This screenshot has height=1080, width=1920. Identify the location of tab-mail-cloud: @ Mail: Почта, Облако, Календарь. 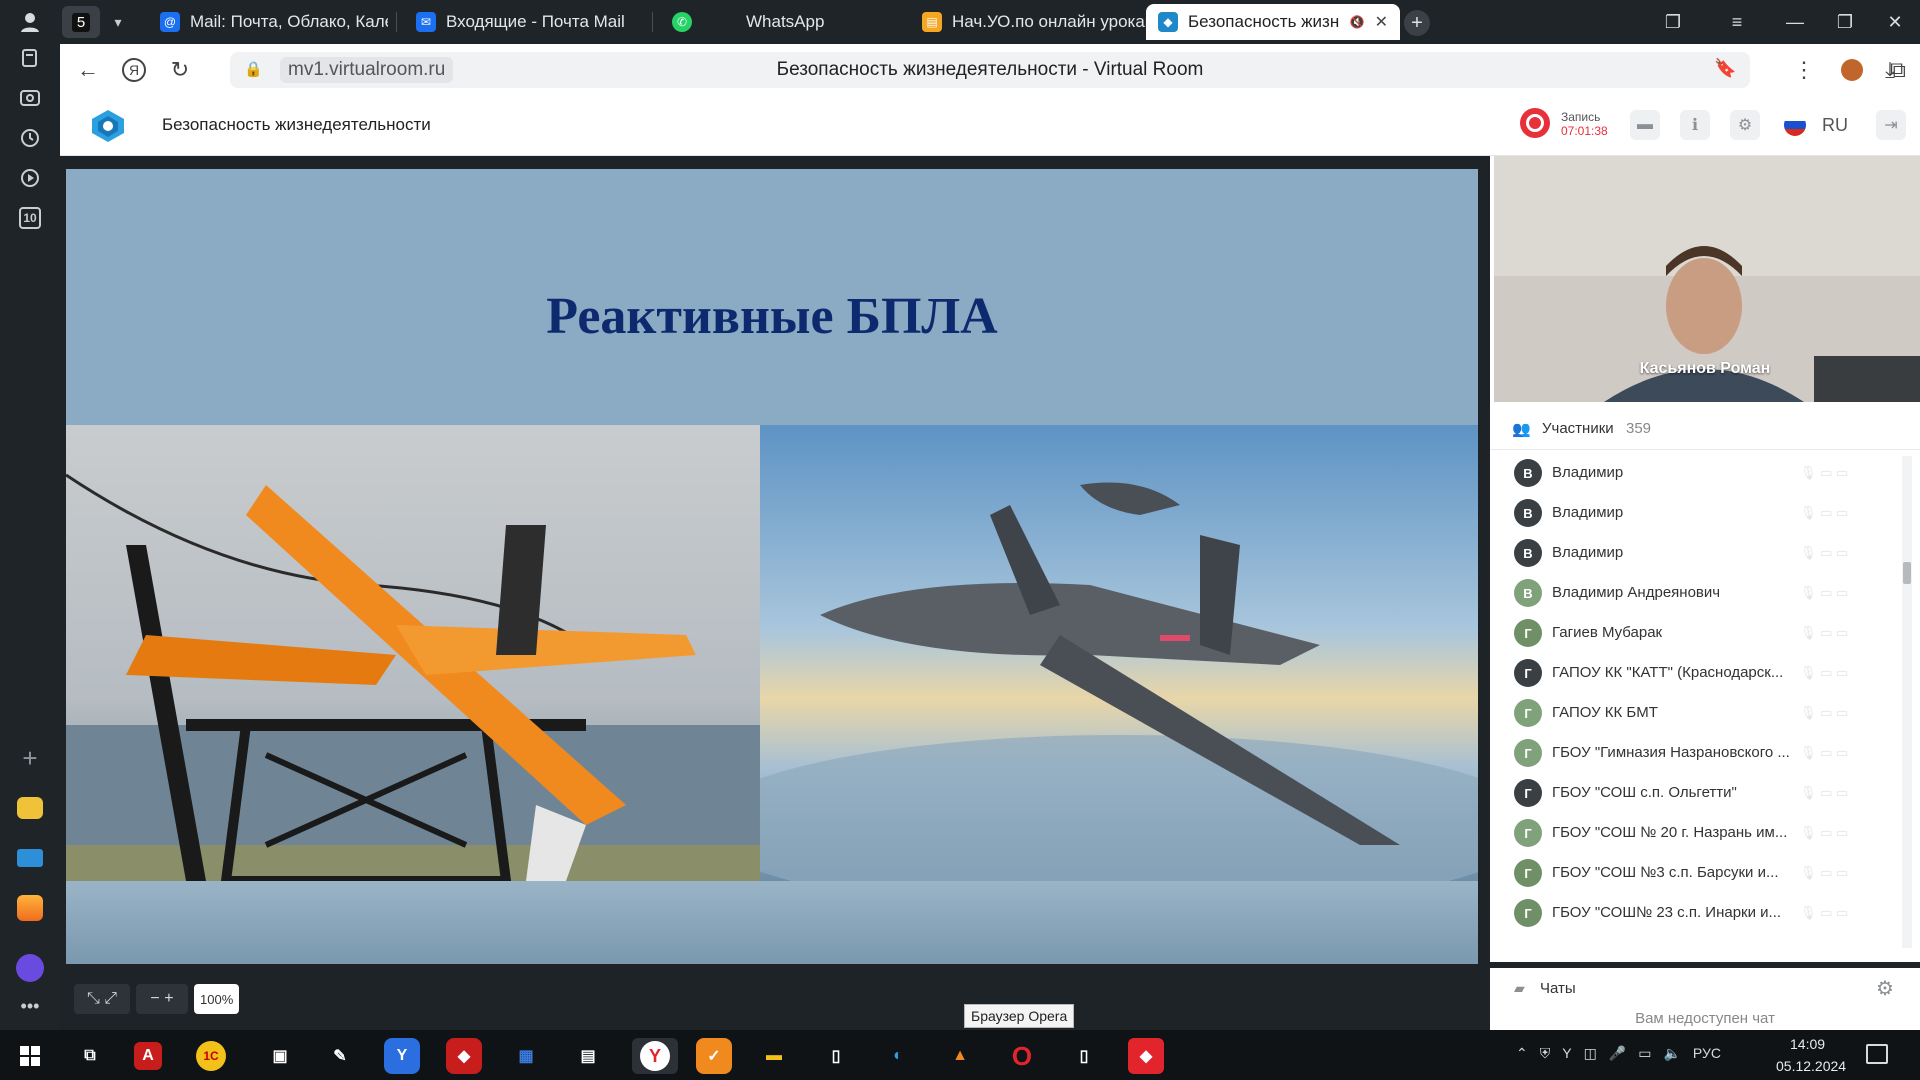
(268, 22).